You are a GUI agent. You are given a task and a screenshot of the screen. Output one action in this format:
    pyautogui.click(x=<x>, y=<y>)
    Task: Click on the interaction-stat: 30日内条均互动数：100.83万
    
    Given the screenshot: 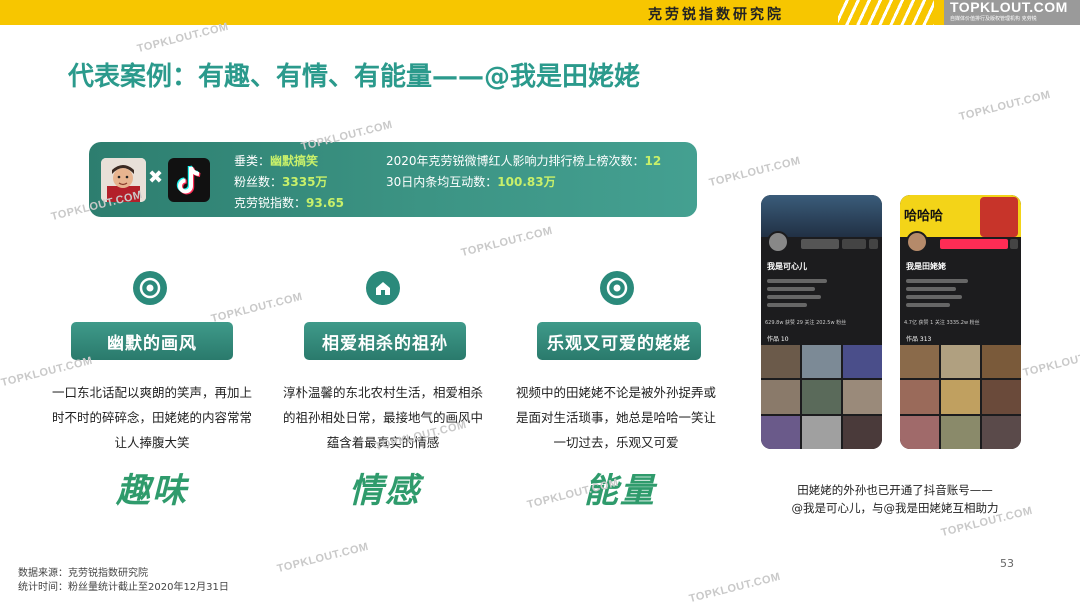 What is the action you would take?
    pyautogui.click(x=471, y=181)
    